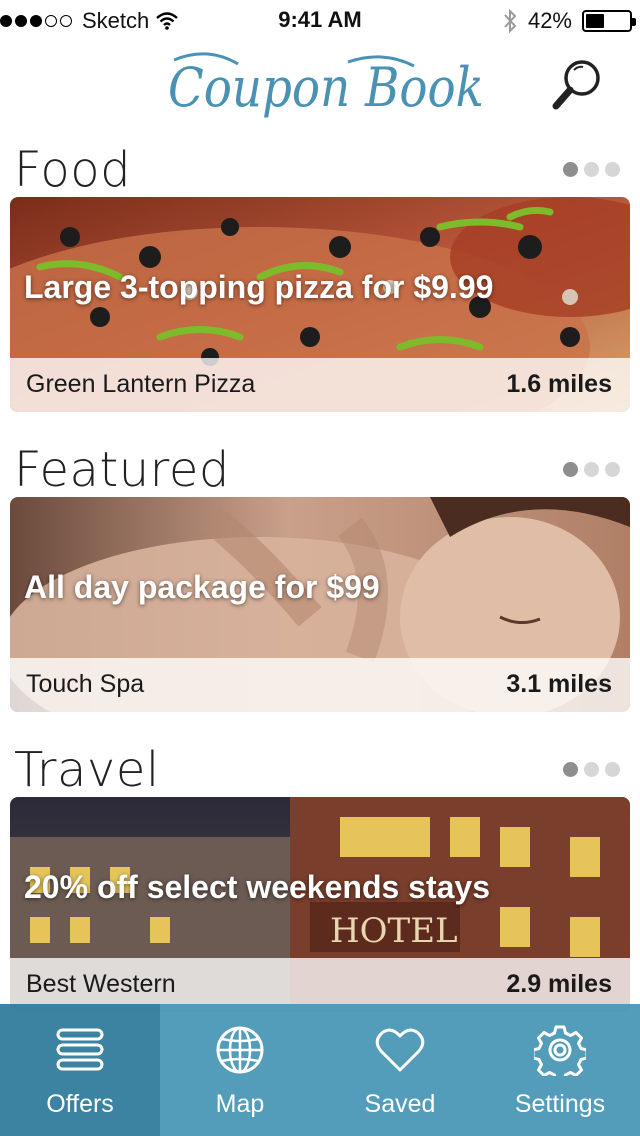 The width and height of the screenshot is (640, 1136). What do you see at coordinates (400, 1104) in the screenshot?
I see `tab-label: Saved` at bounding box center [400, 1104].